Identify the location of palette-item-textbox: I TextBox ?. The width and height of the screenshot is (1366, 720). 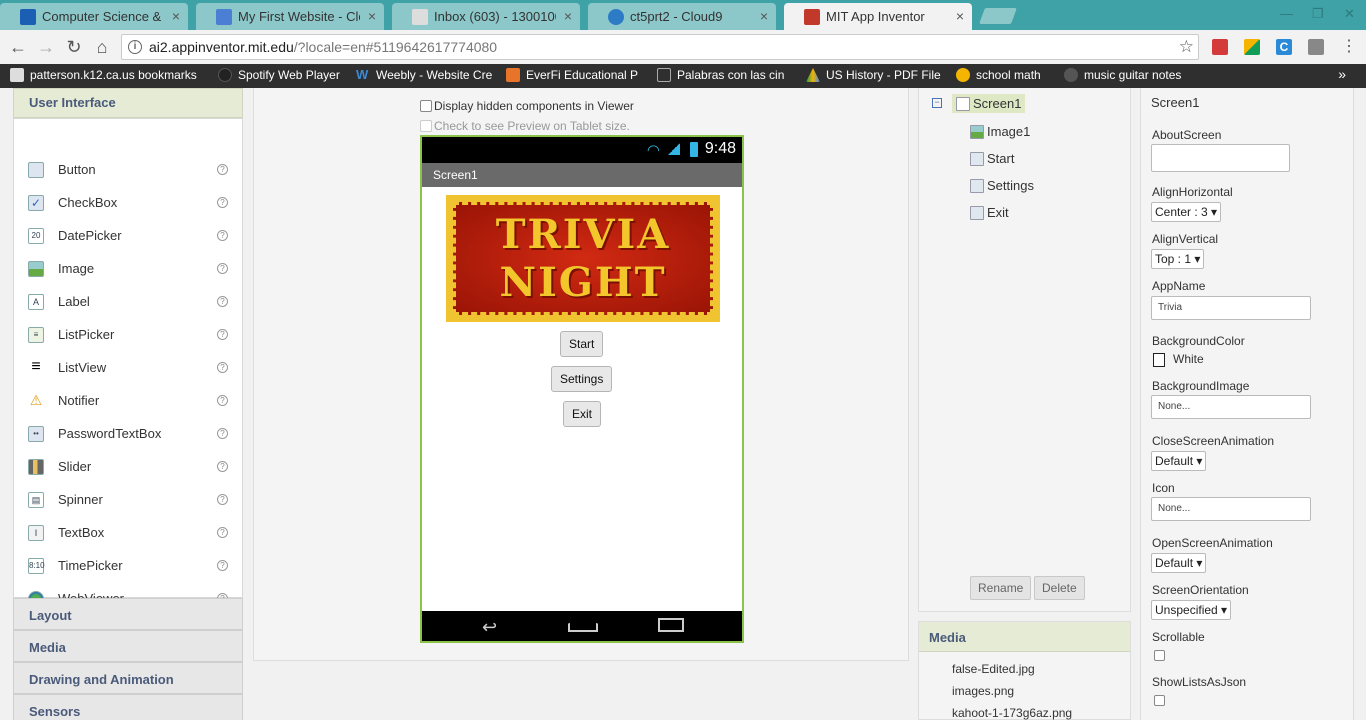
(128, 532).